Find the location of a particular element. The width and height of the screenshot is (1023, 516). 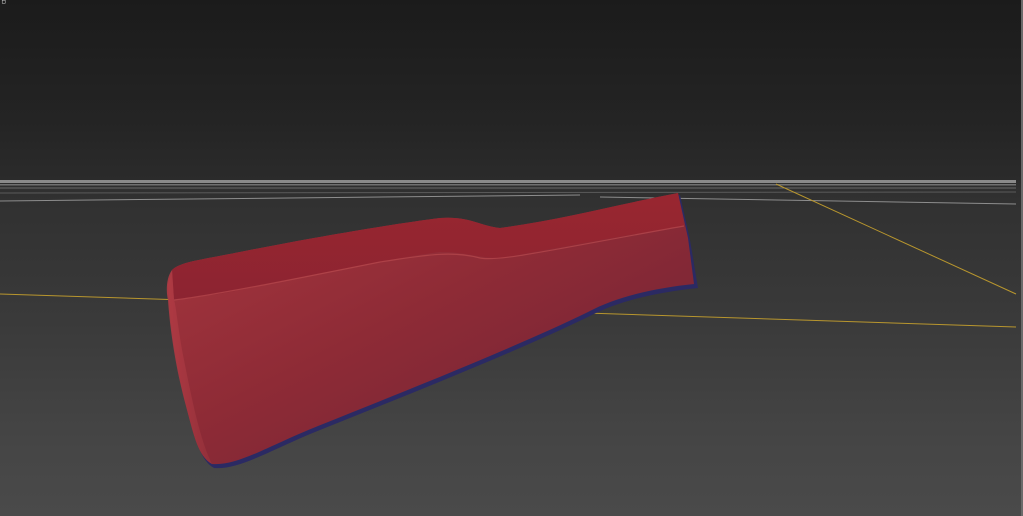

horizon-grid is located at coordinates (508, 192).